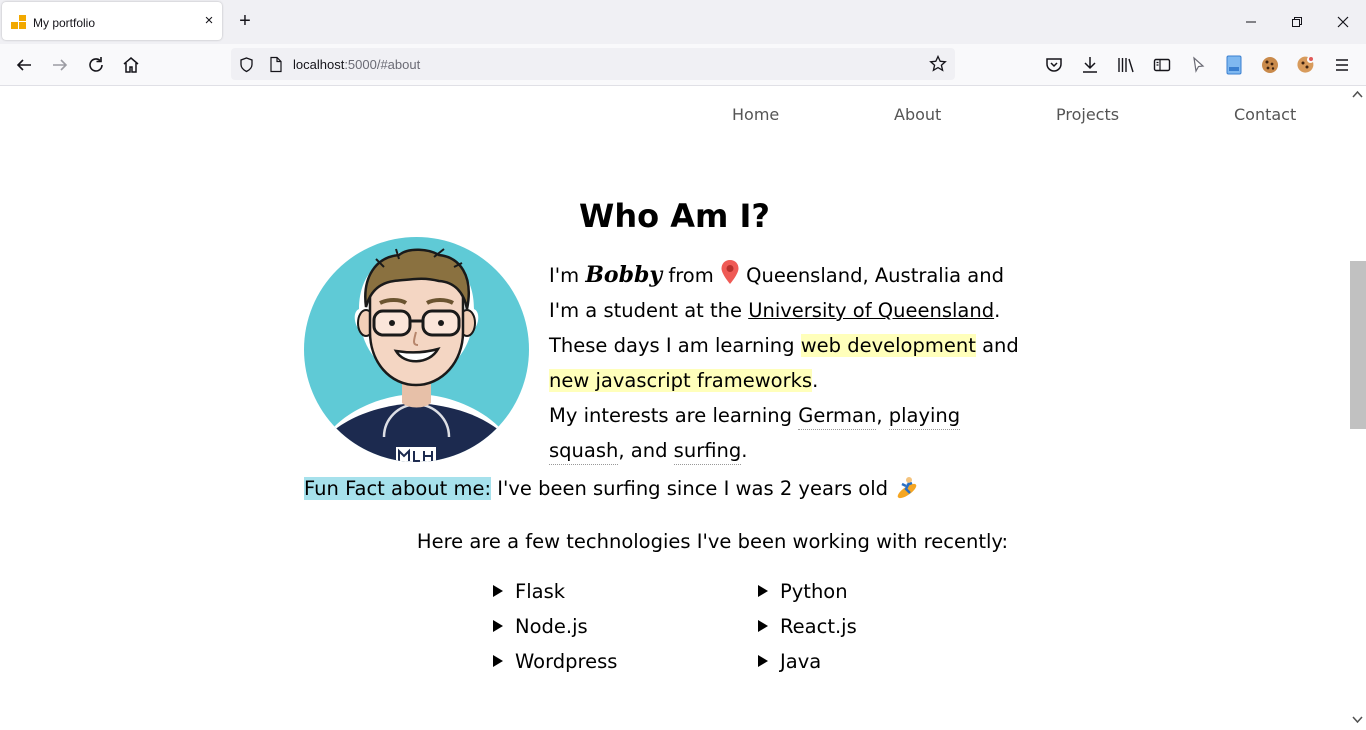  I want to click on close-tab-icon: ×, so click(209, 21).